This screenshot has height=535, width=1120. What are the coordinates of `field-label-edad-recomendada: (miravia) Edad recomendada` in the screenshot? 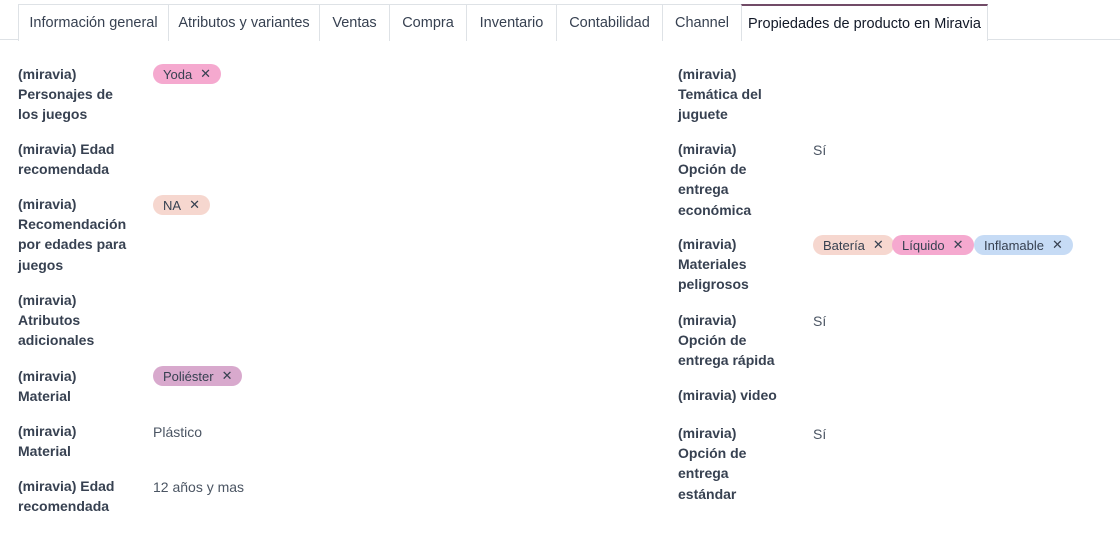 It's located at (66, 159).